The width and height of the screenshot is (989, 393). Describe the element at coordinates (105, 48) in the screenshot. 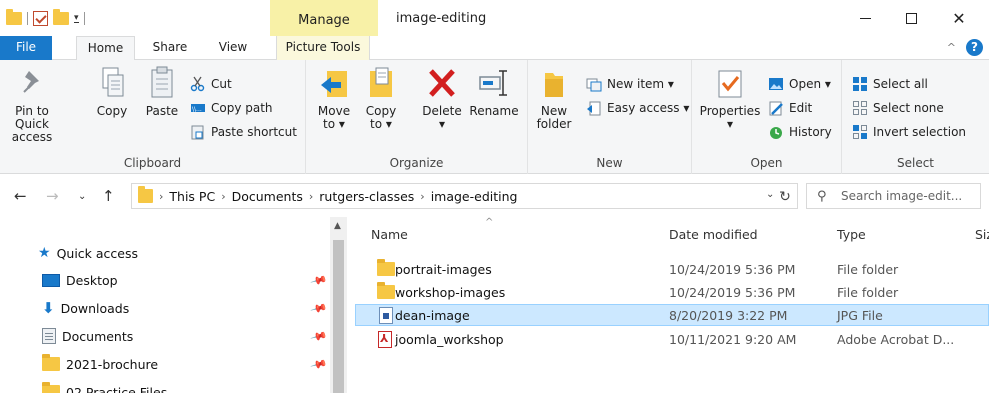

I see `tab-home: Home` at that location.